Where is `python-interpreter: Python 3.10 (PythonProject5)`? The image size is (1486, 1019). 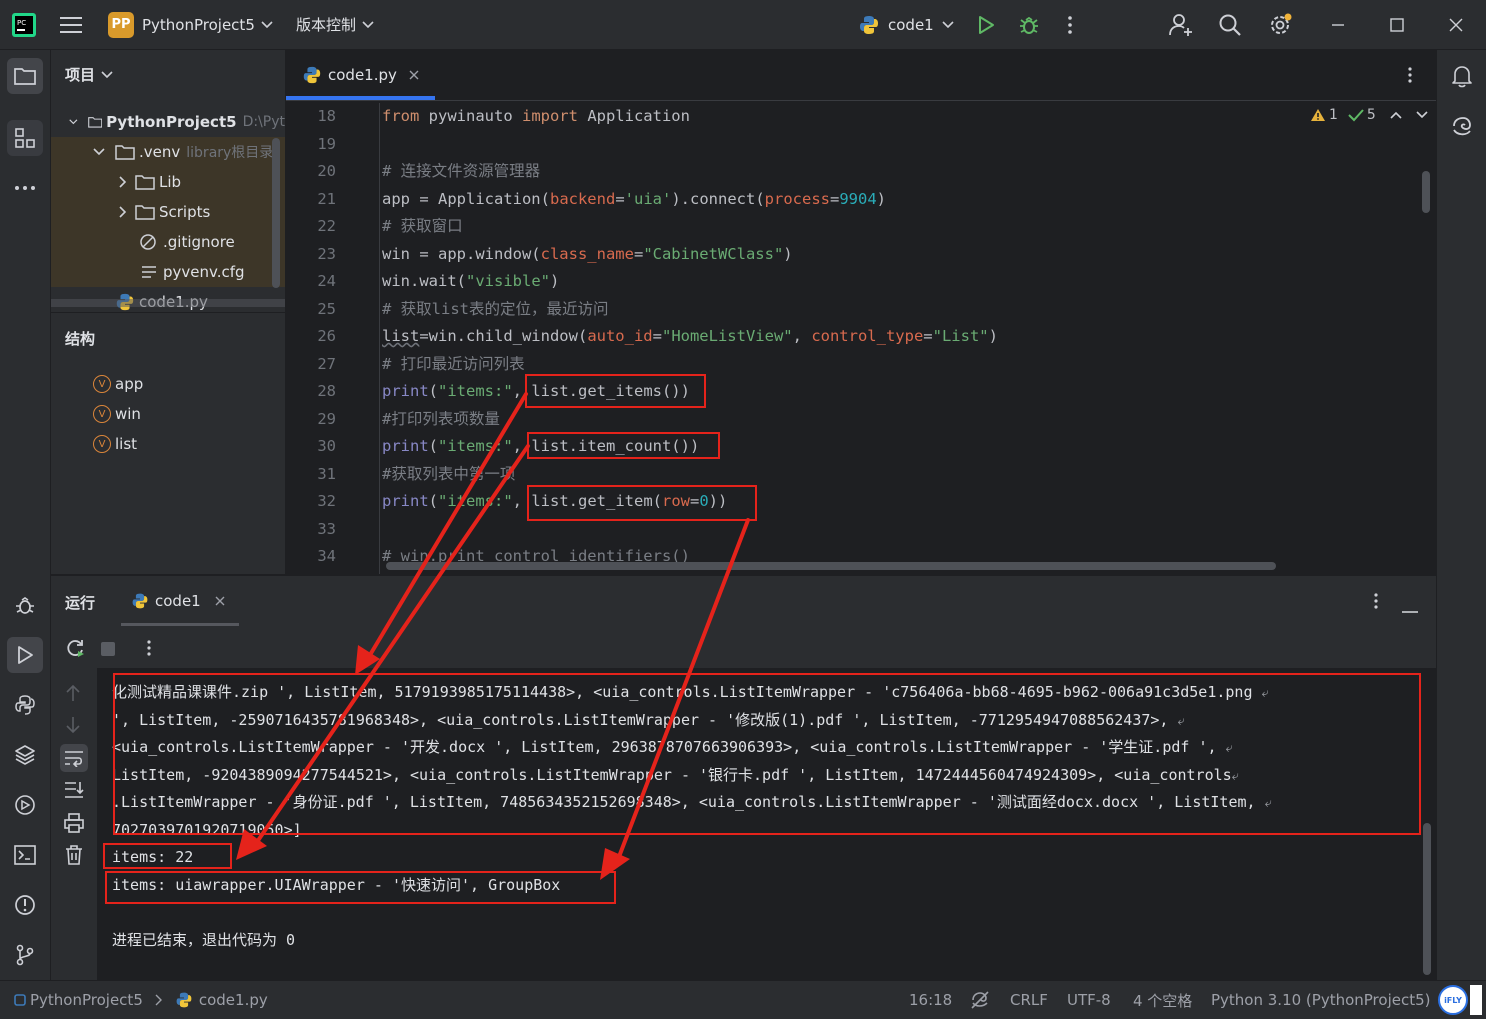
python-interpreter: Python 3.10 (PythonProject5) is located at coordinates (1321, 1000).